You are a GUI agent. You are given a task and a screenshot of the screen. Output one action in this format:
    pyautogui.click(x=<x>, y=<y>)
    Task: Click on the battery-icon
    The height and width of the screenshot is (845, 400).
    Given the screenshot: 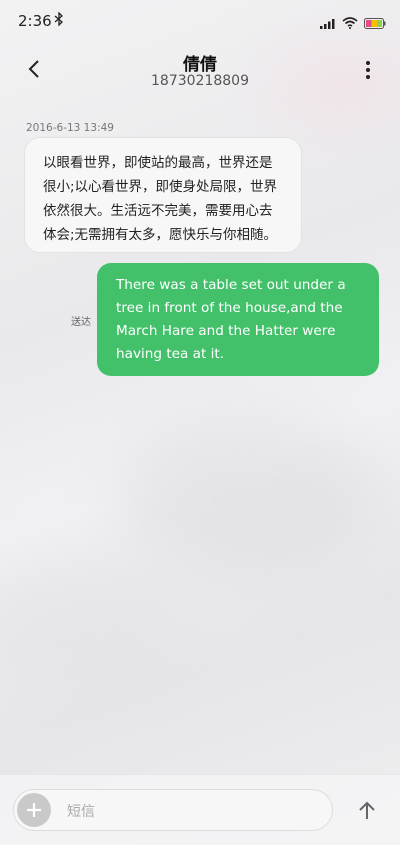 What is the action you would take?
    pyautogui.click(x=375, y=23)
    